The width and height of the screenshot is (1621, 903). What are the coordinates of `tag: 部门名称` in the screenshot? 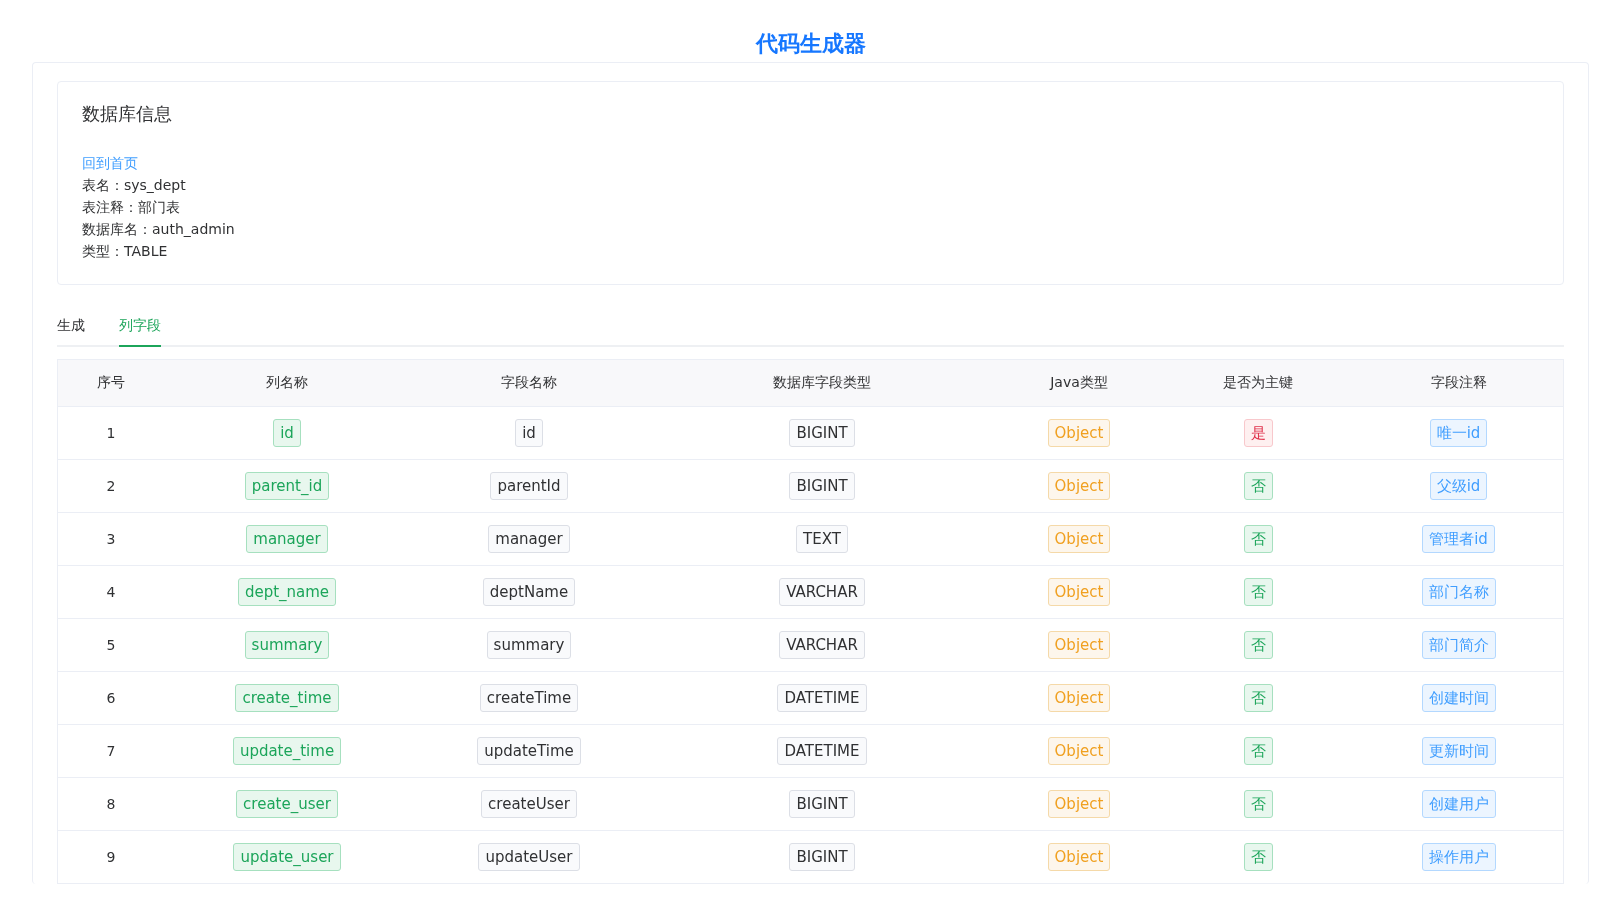 It's located at (1458, 592).